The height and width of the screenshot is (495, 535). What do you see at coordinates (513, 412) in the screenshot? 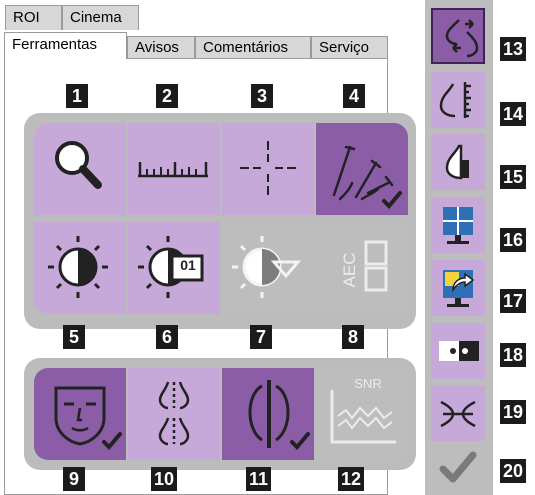
I see `callout-badge: 19` at bounding box center [513, 412].